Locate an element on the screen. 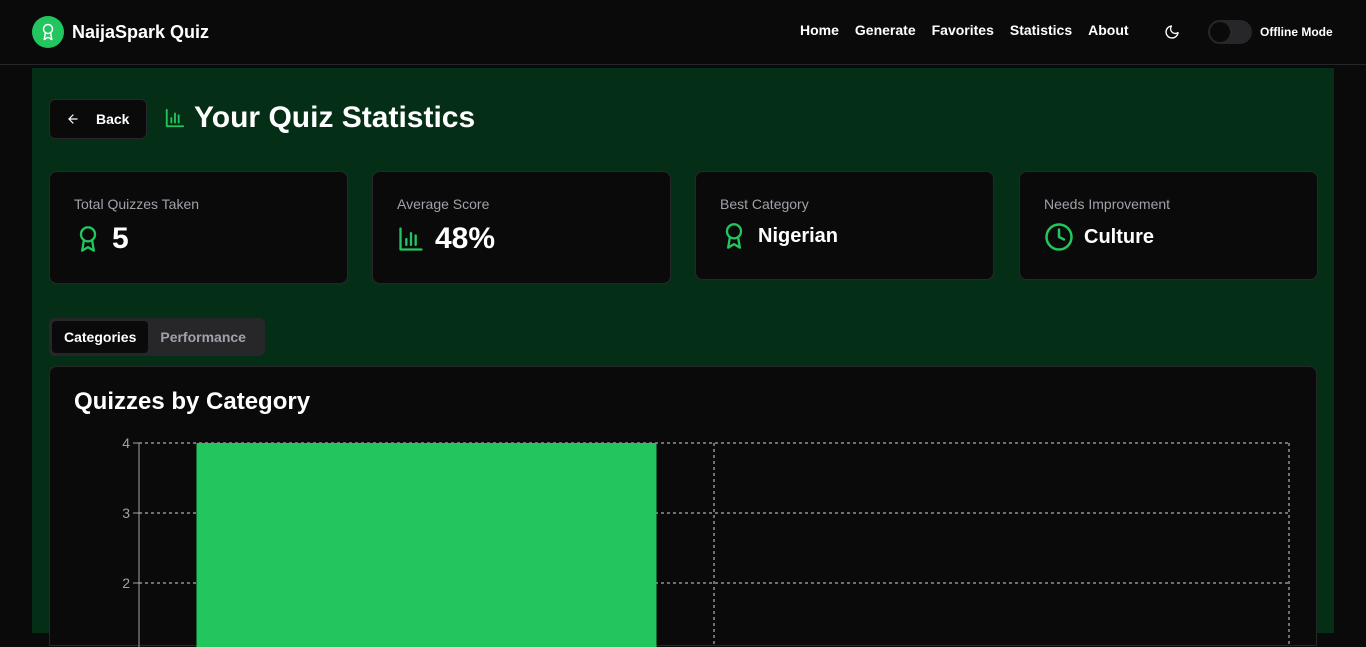  stat-card-average-score: Average Score 48% is located at coordinates (521, 227).